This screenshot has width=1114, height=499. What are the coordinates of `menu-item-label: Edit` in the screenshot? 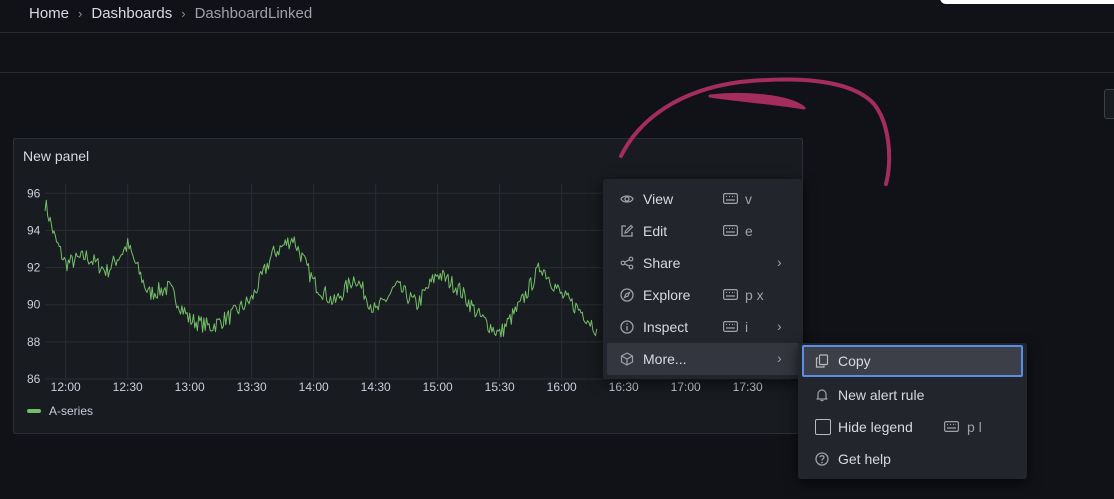 It's located at (655, 231).